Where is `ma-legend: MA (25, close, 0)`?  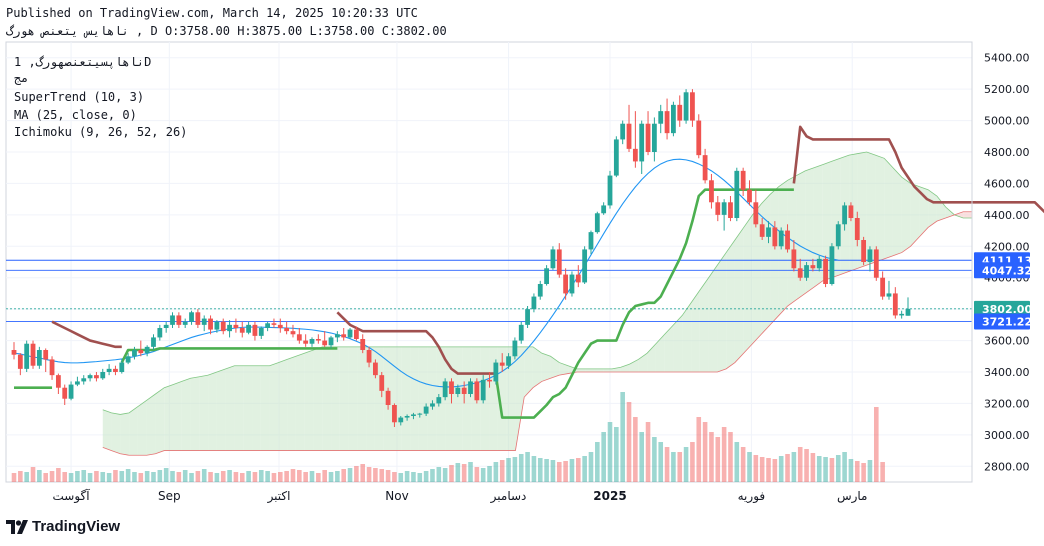
ma-legend: MA (25, close, 0) is located at coordinates (75, 115).